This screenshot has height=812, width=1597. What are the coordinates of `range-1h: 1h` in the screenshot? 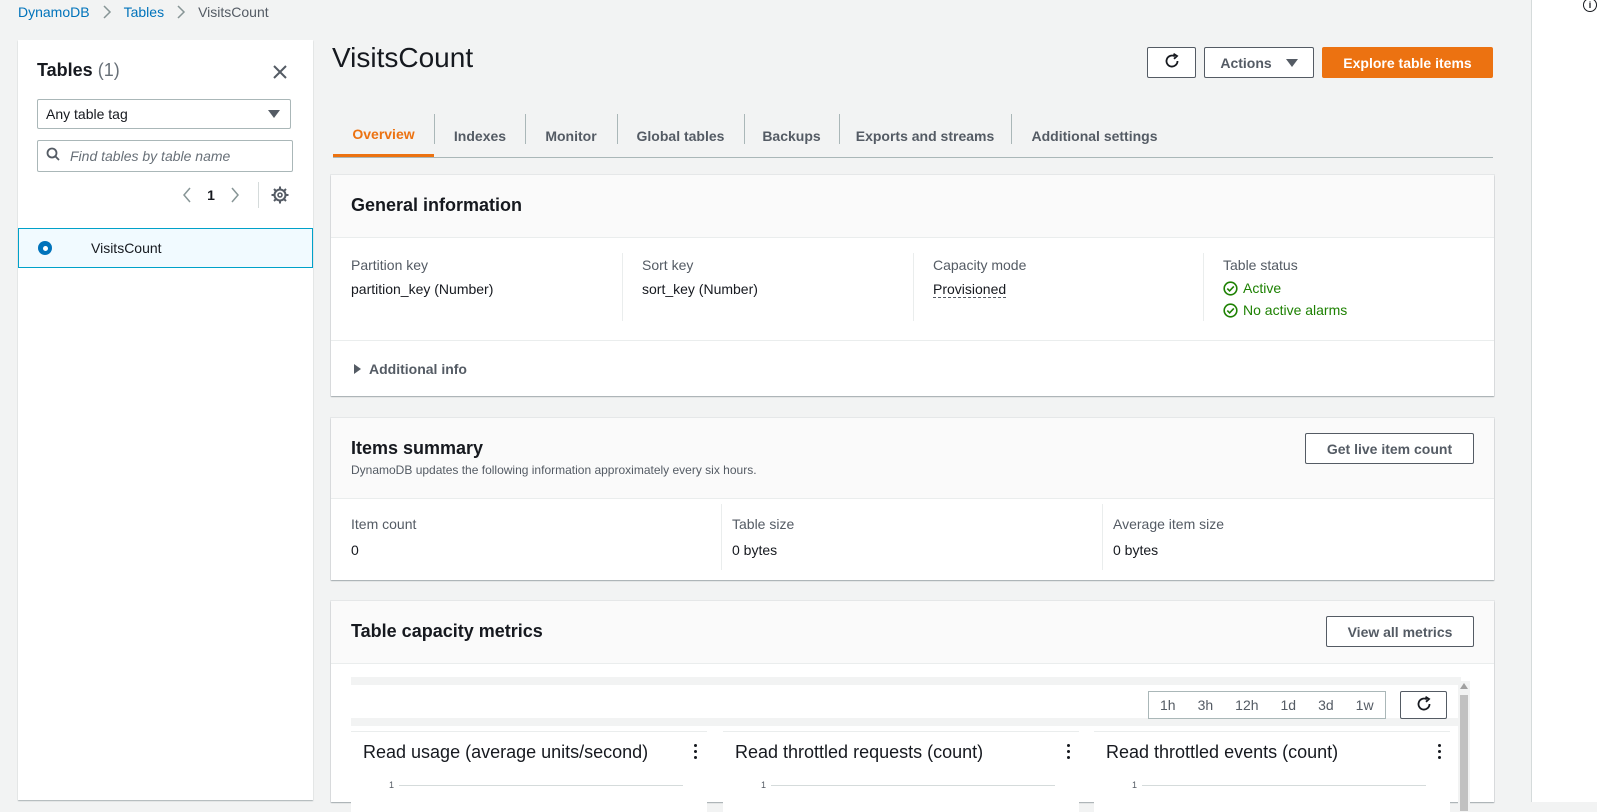 It's located at (1168, 705).